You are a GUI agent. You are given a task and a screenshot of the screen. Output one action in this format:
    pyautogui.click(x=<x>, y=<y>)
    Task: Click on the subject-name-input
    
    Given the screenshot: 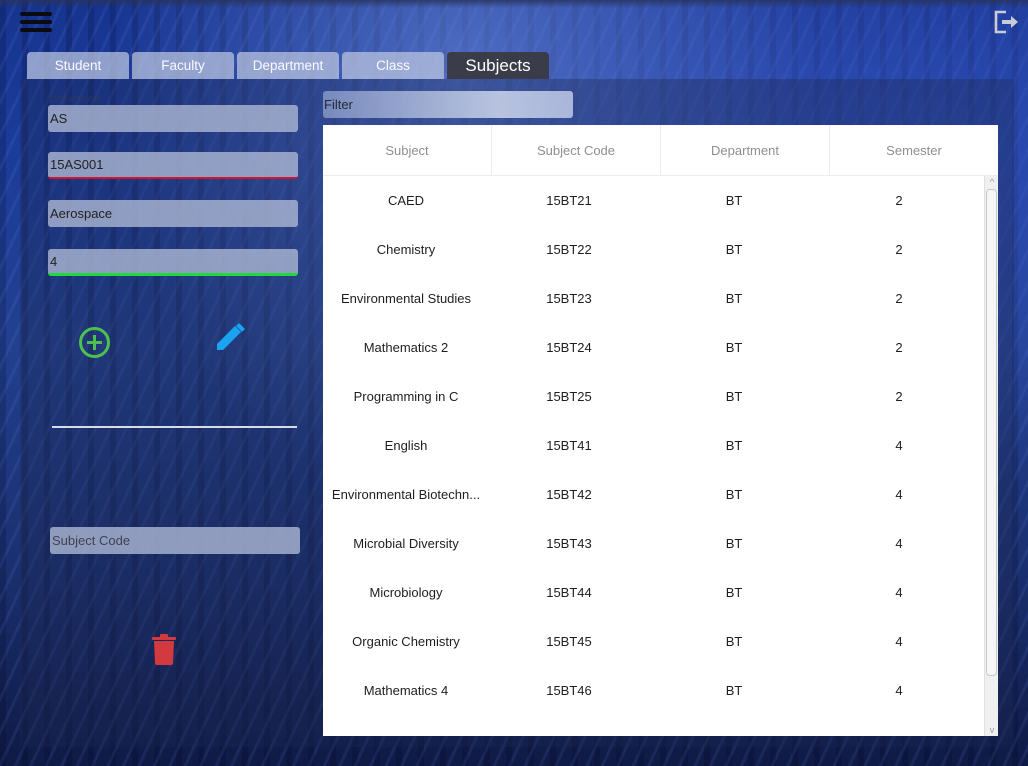 What is the action you would take?
    pyautogui.click(x=174, y=213)
    